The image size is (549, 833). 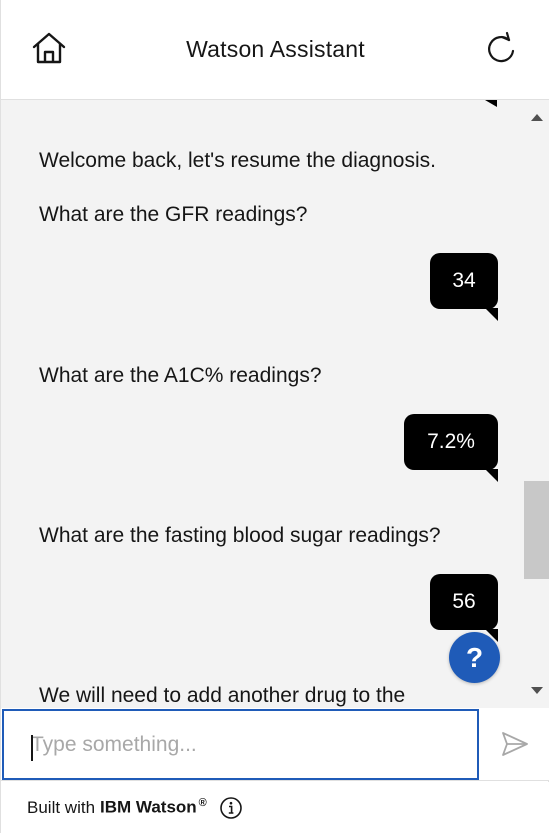 What do you see at coordinates (536, 530) in the screenshot?
I see `scrollbar-thumb` at bounding box center [536, 530].